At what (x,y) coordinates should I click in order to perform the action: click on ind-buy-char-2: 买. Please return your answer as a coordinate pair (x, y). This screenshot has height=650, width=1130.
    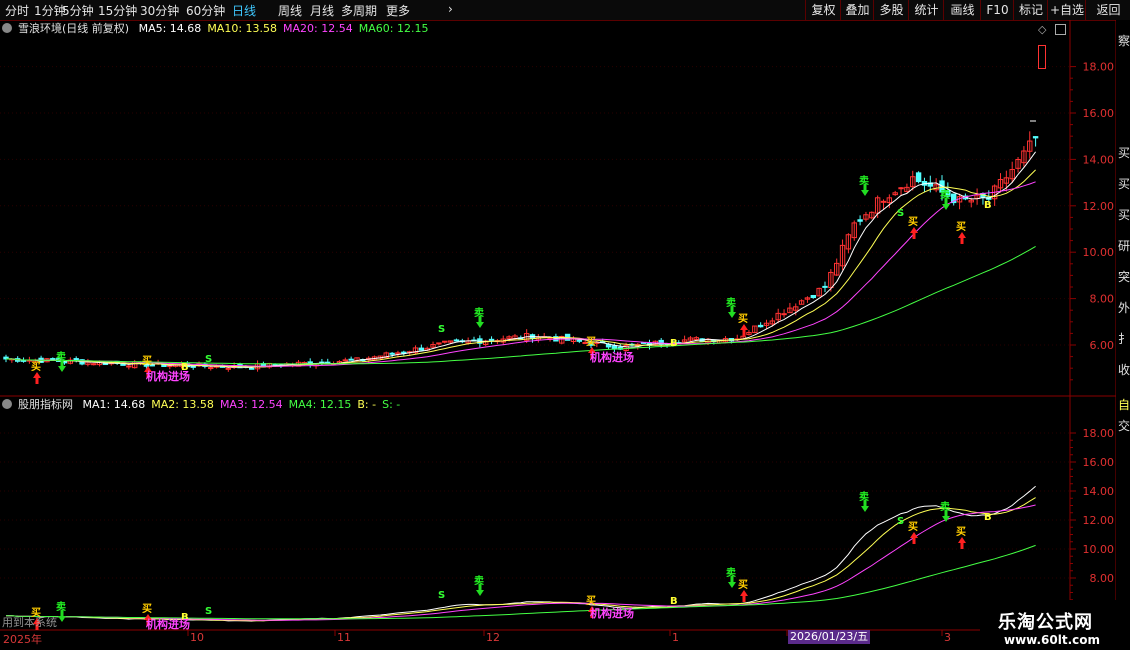
    Looking at the image, I should click on (147, 609).